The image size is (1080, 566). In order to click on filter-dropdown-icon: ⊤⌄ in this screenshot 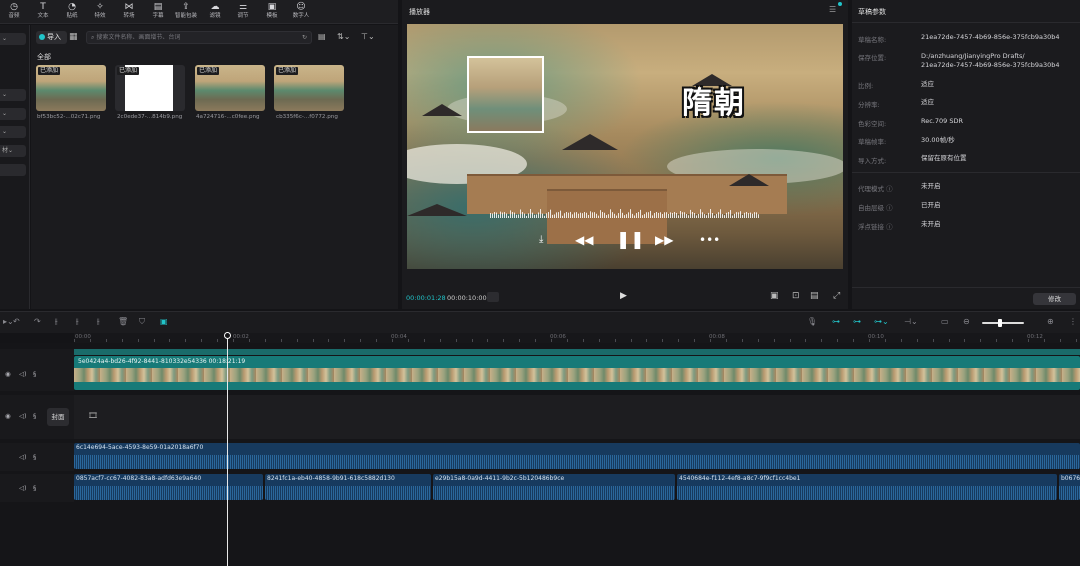, I will do `click(368, 37)`.